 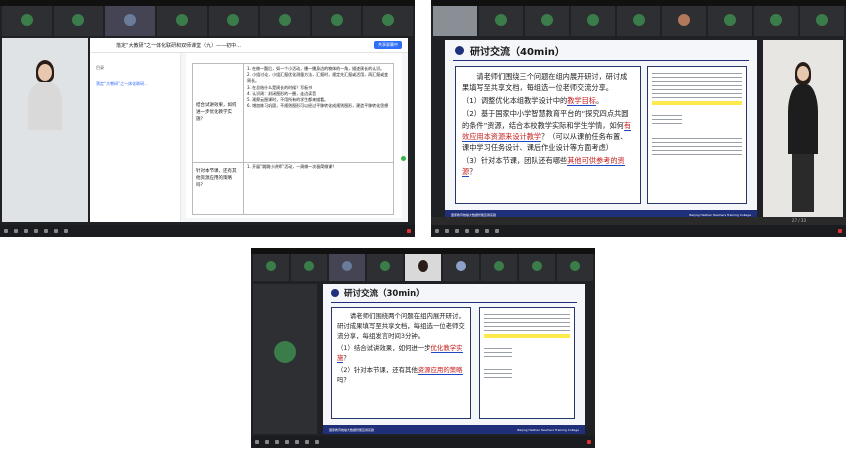 I want to click on meeting-controls, so click(x=638, y=231).